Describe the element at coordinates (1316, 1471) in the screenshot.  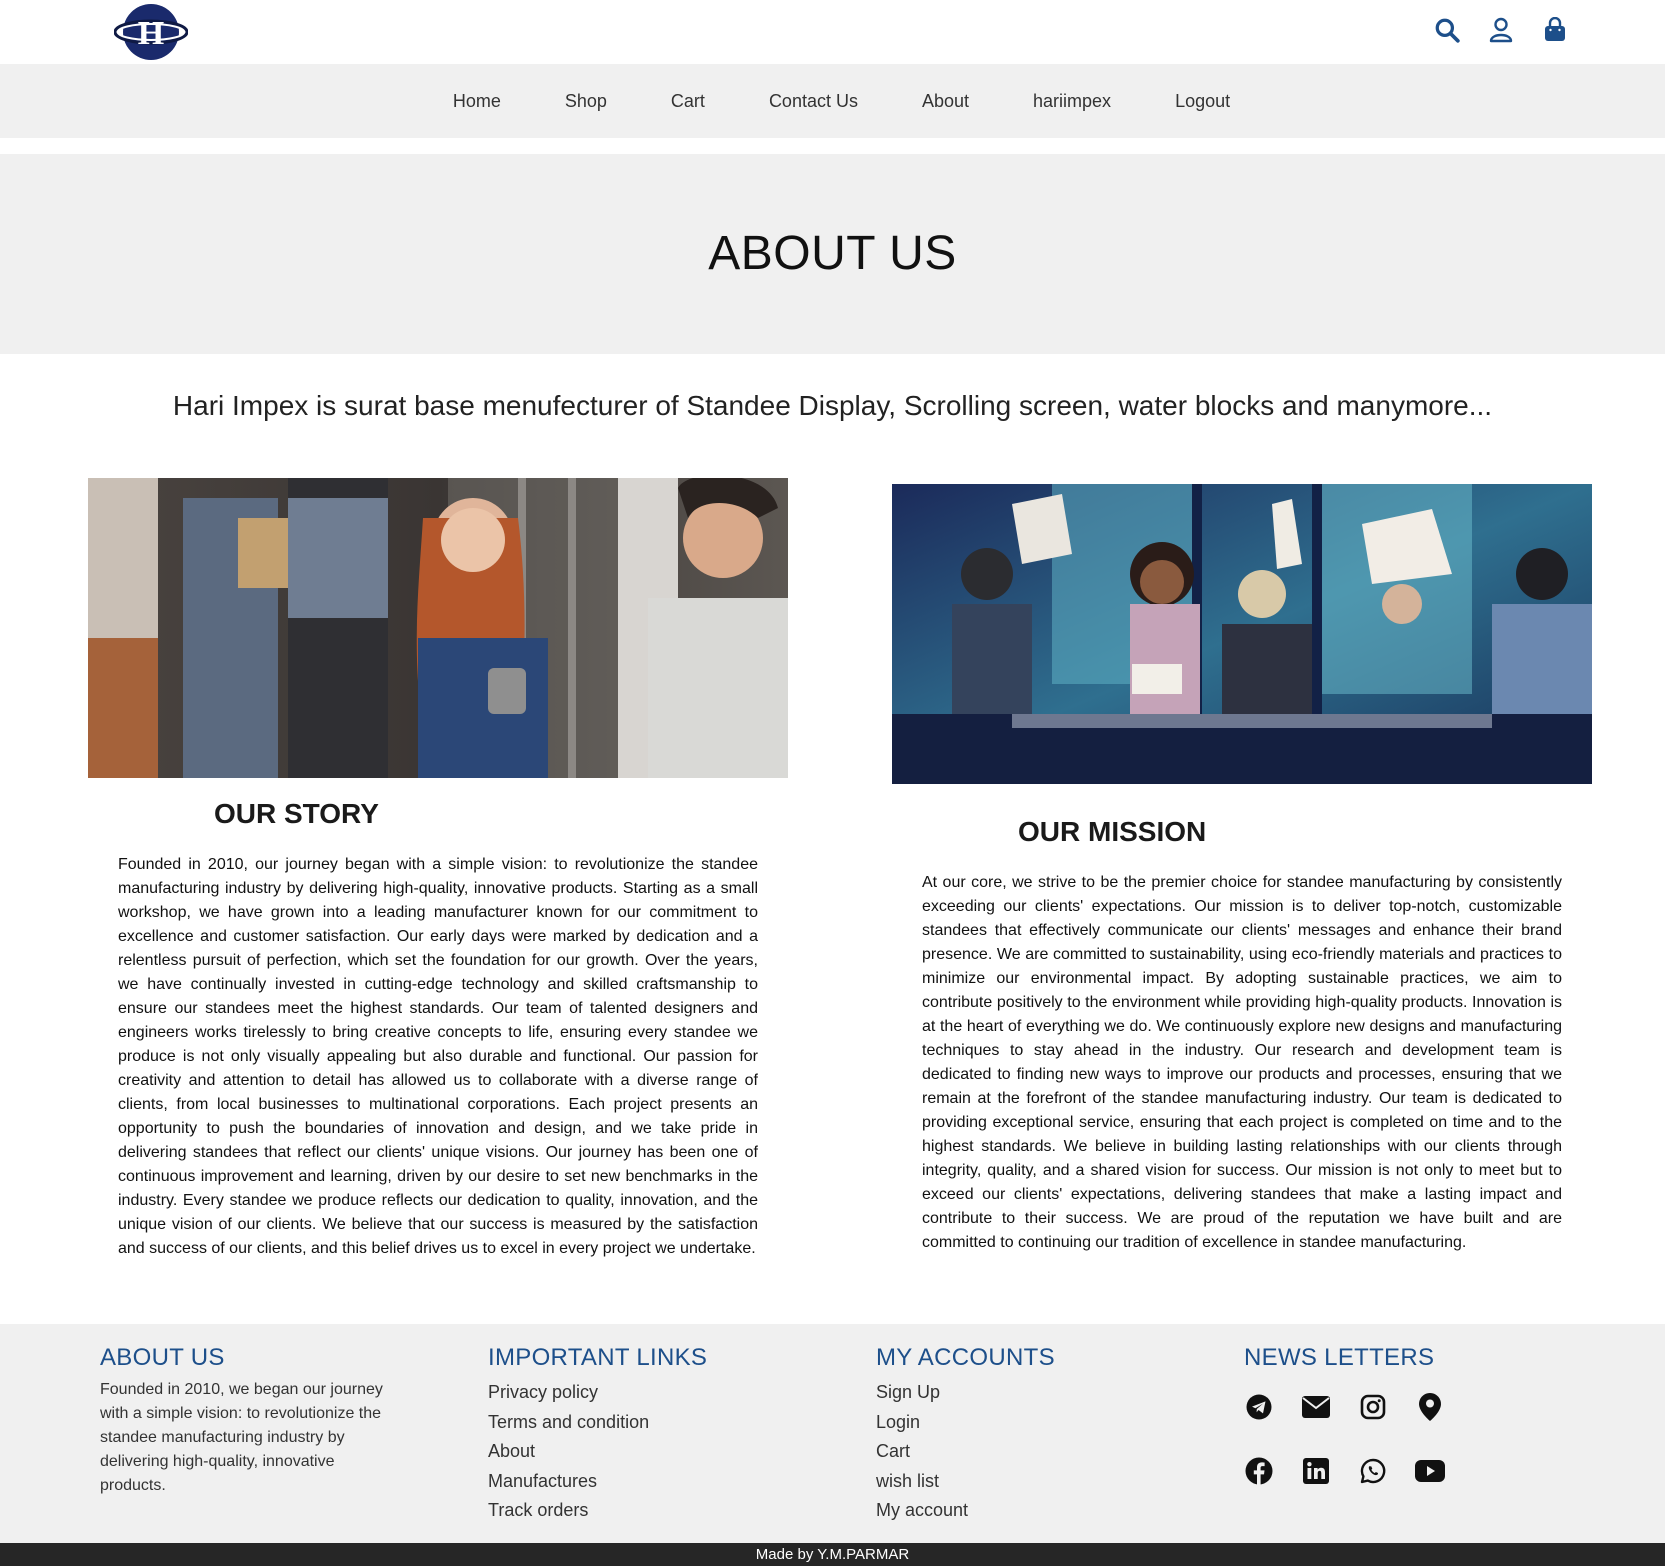
I see `linkedin-icon` at that location.